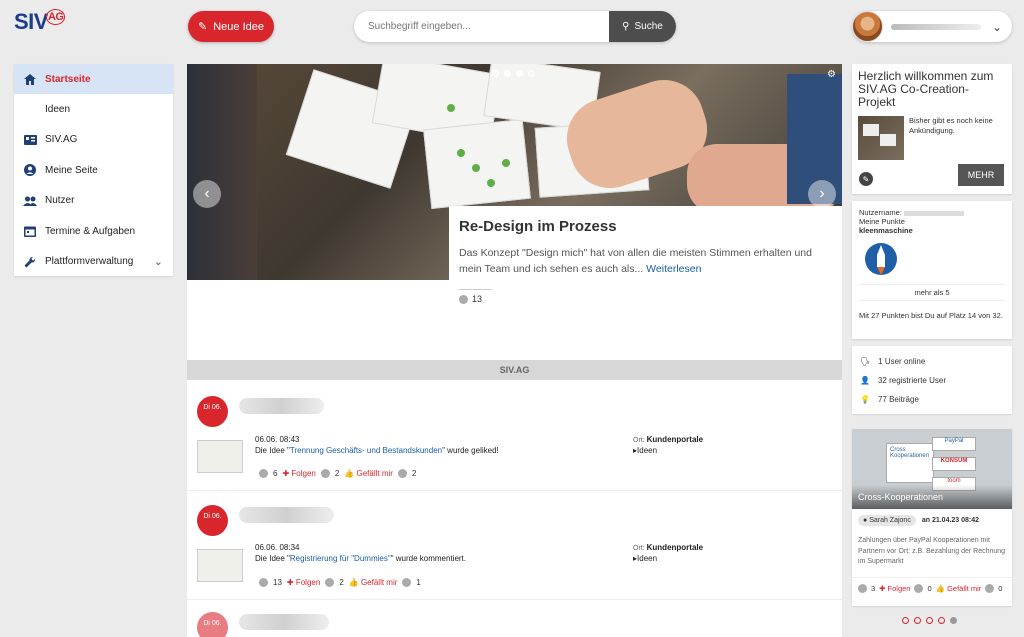 The height and width of the screenshot is (637, 1024). What do you see at coordinates (929, 620) in the screenshot?
I see `promo-pager` at bounding box center [929, 620].